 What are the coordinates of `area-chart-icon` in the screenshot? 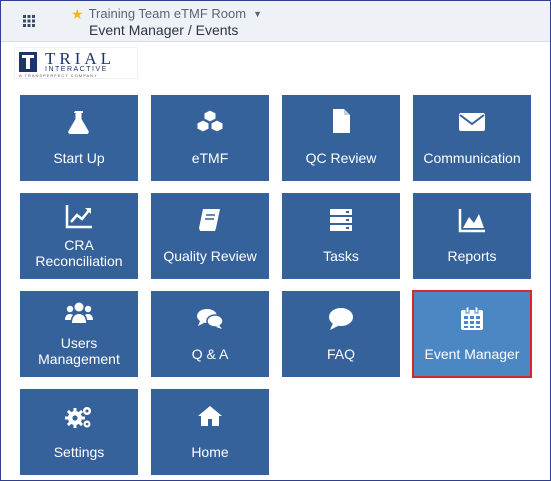 It's located at (471, 221).